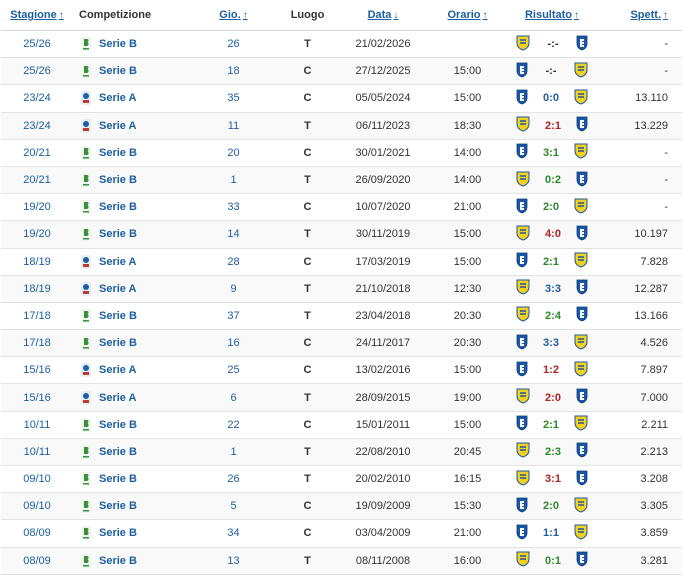  Describe the element at coordinates (233, 71) in the screenshot. I see `matchday-cell: 18` at that location.